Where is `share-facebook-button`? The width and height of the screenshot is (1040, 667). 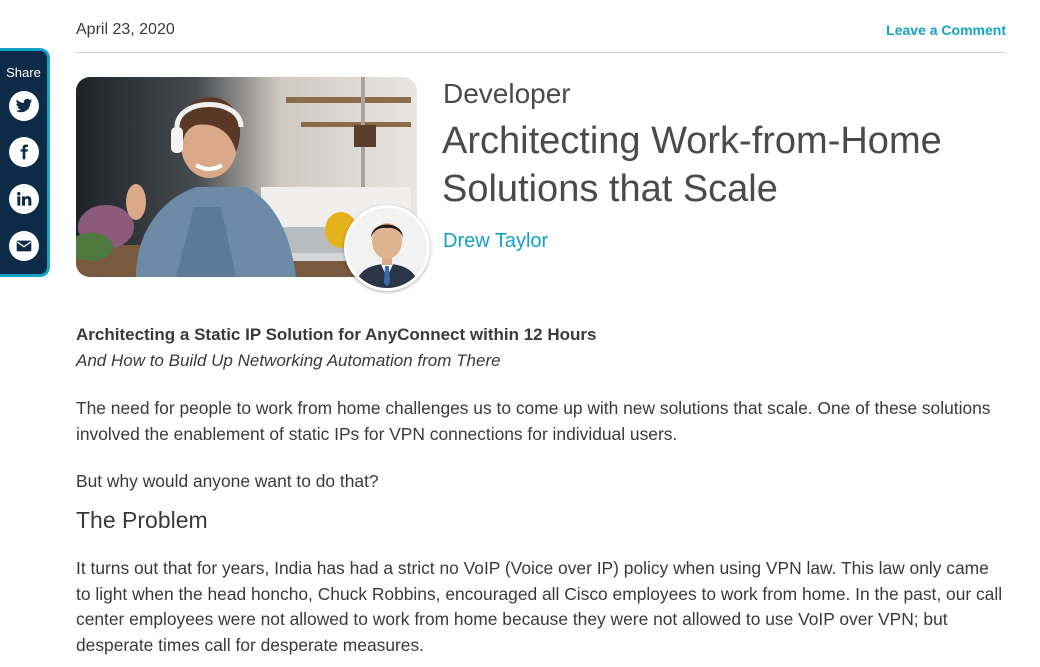
share-facebook-button is located at coordinates (24, 152).